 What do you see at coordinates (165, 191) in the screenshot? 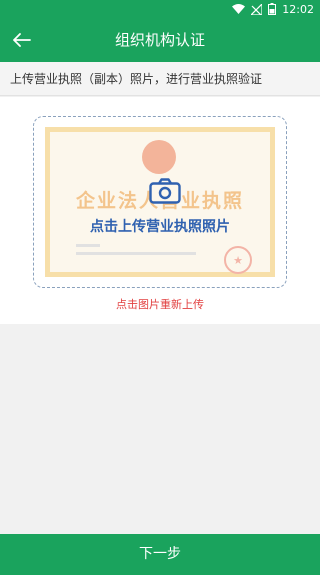
I see `camera-icon` at bounding box center [165, 191].